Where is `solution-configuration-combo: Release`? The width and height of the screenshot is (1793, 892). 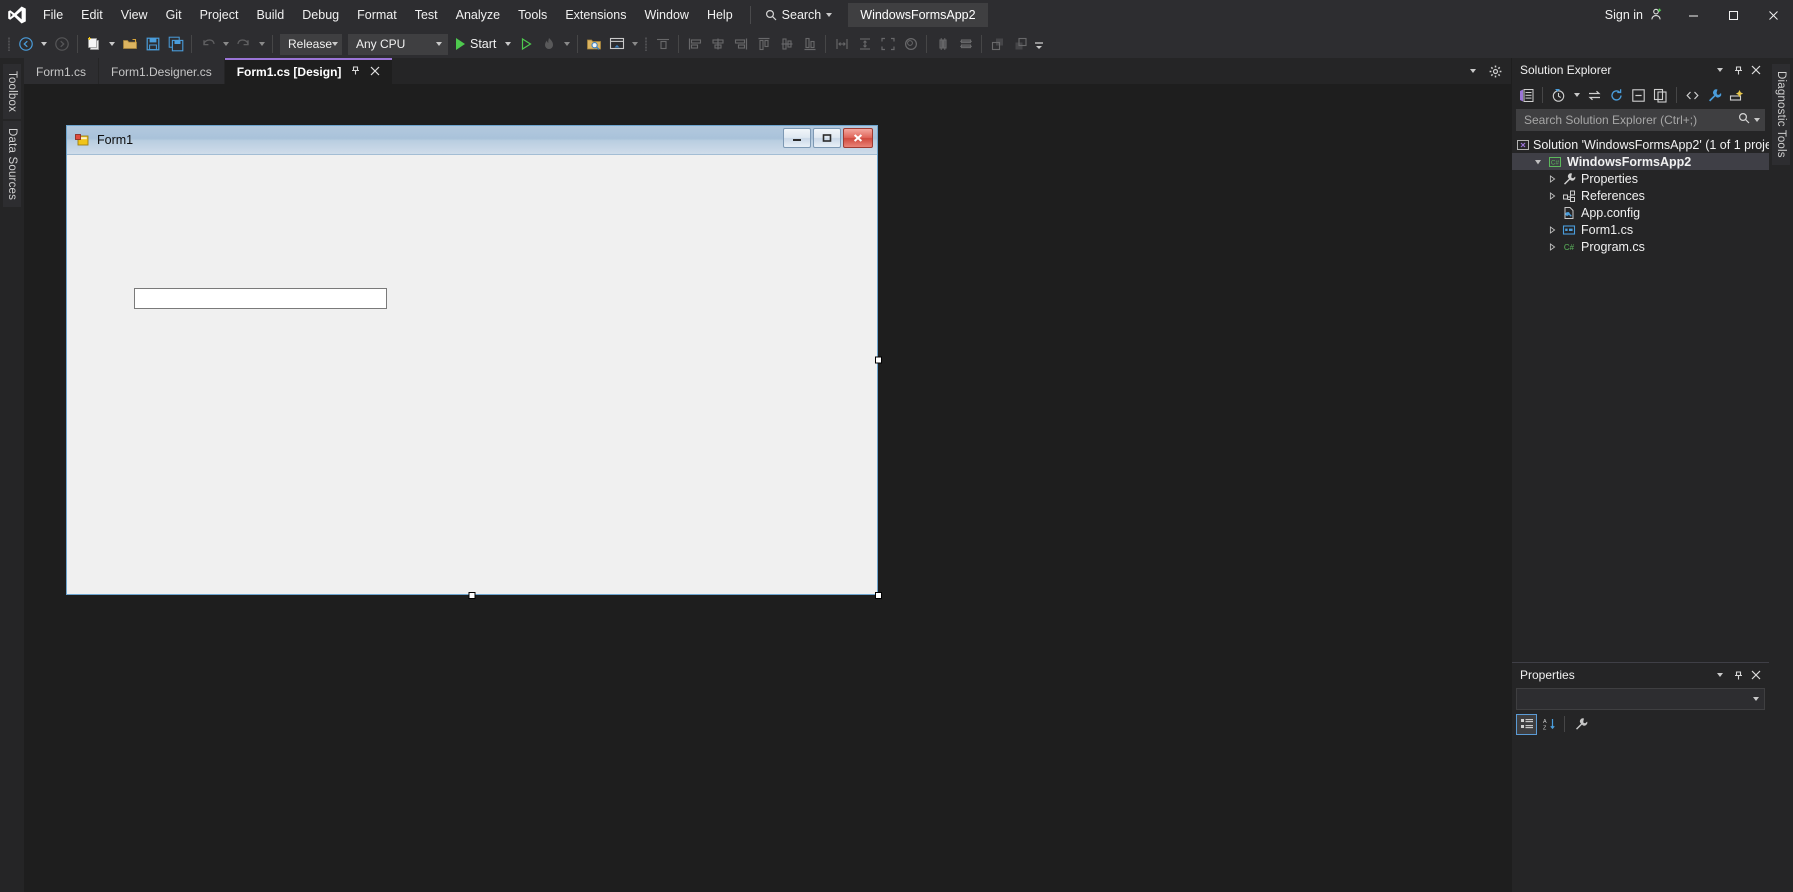
solution-configuration-combo: Release is located at coordinates (311, 44).